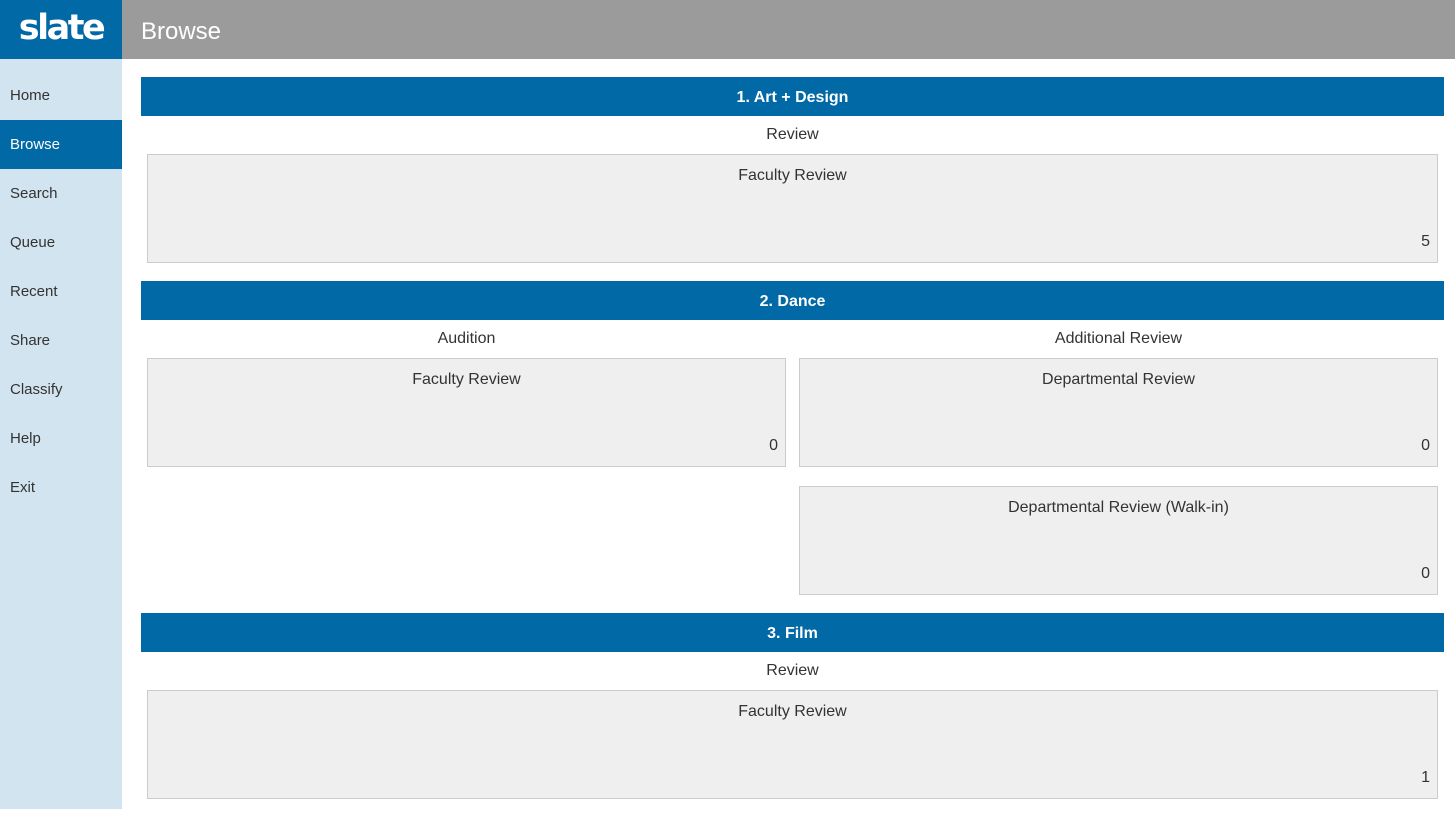  Describe the element at coordinates (792, 744) in the screenshot. I see `bin-card: Faculty Review 1` at that location.